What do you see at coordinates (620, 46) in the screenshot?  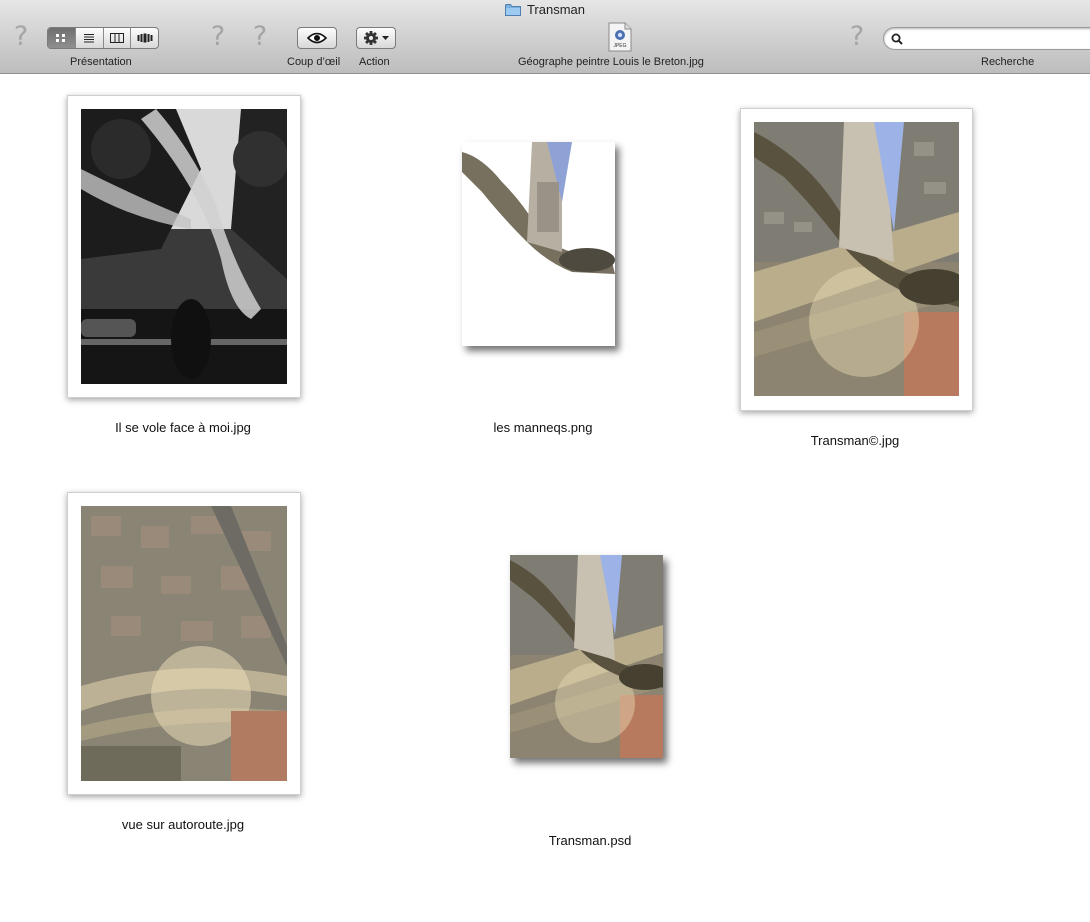 I see `file-type-text: JPEG` at bounding box center [620, 46].